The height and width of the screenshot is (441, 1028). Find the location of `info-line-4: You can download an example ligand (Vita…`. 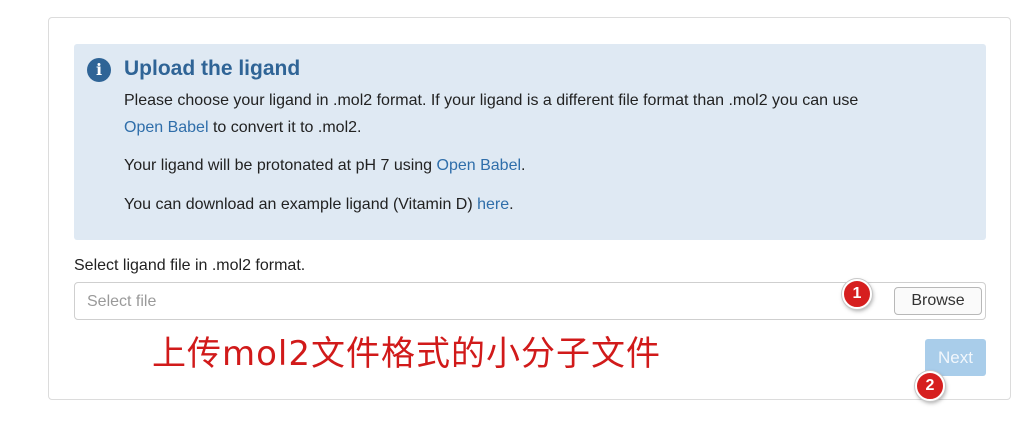

info-line-4: You can download an example ligand (Vita… is located at coordinates (319, 205).